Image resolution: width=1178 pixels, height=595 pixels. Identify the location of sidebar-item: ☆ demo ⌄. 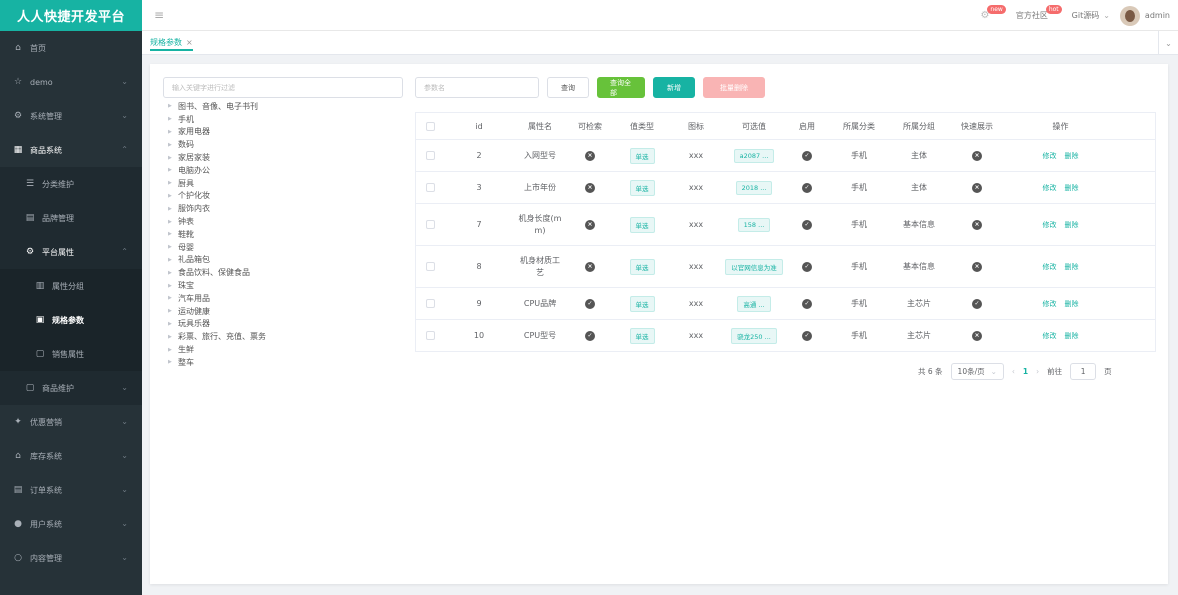
(71, 82).